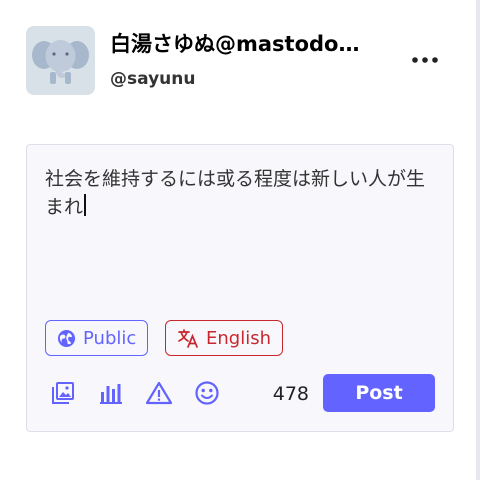  I want to click on content-warning-button, so click(159, 393).